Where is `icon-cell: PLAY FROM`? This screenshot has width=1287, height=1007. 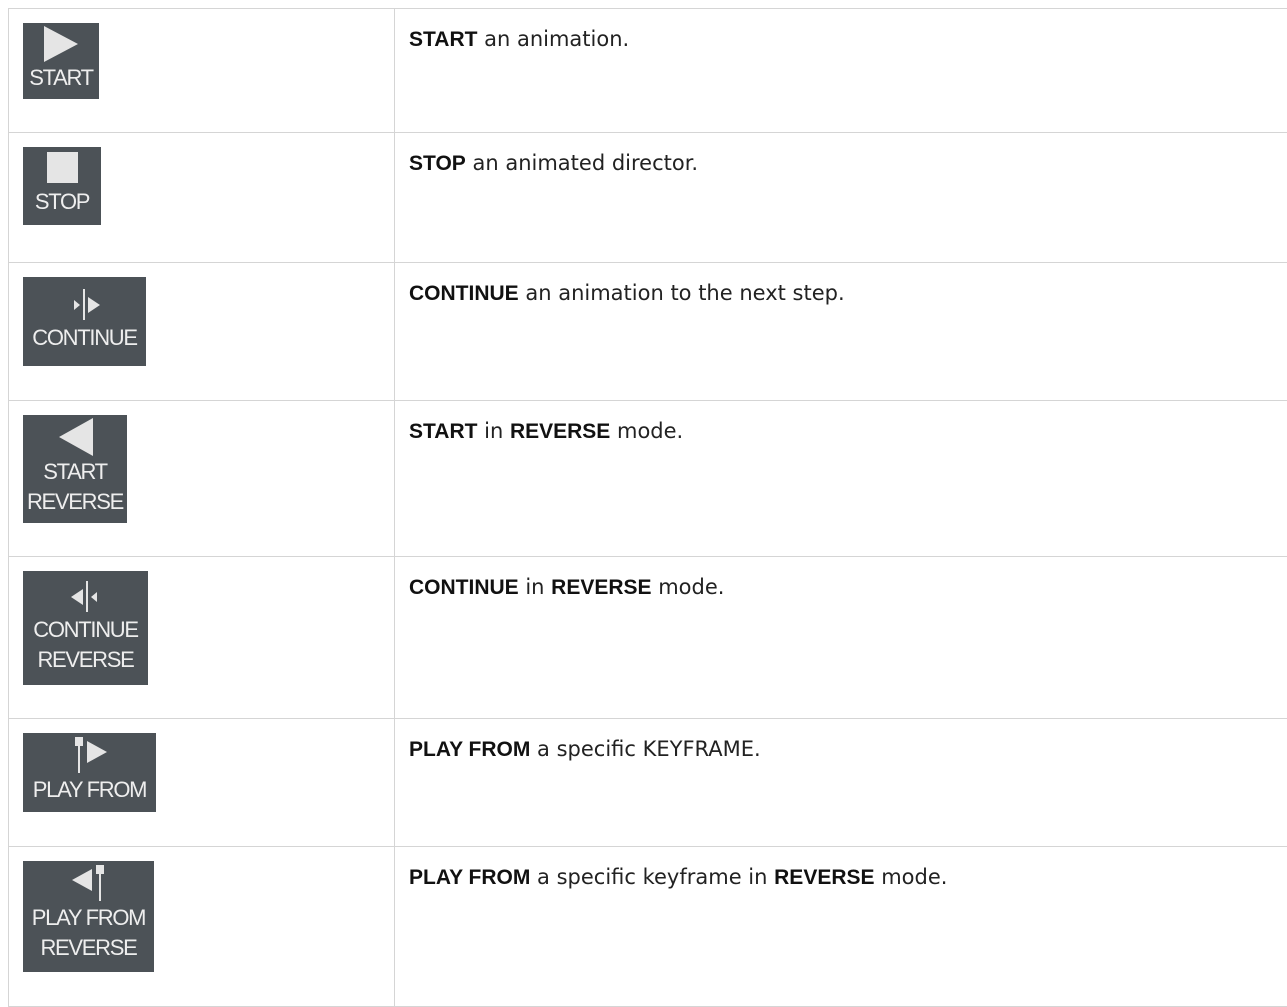
icon-cell: PLAY FROM is located at coordinates (202, 783).